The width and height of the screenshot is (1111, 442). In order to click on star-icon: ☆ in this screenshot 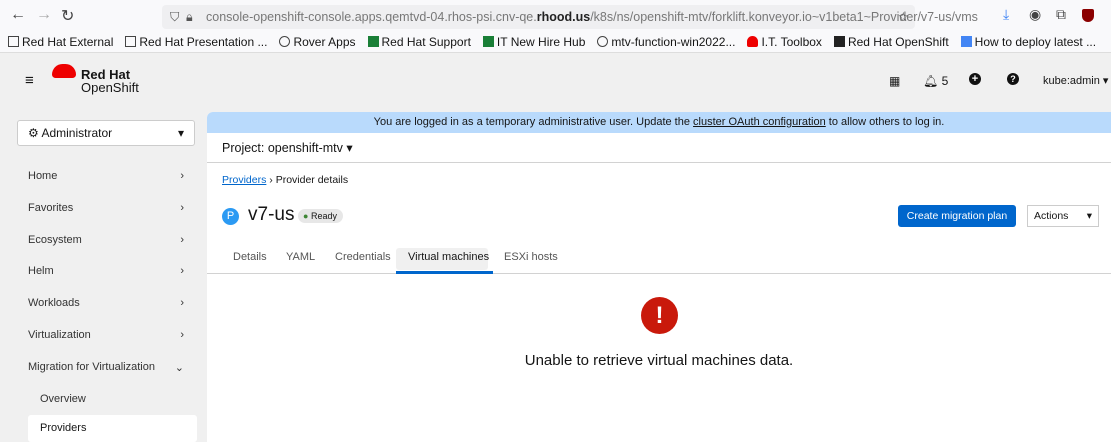, I will do `click(903, 17)`.